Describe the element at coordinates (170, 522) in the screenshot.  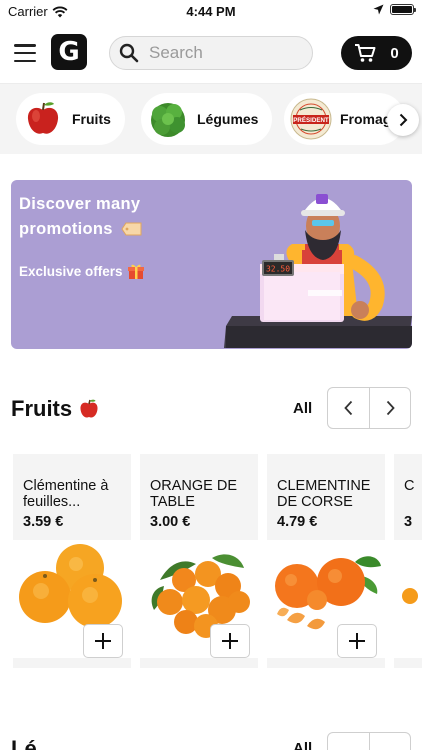
I see `product-price: 3.00 €` at that location.